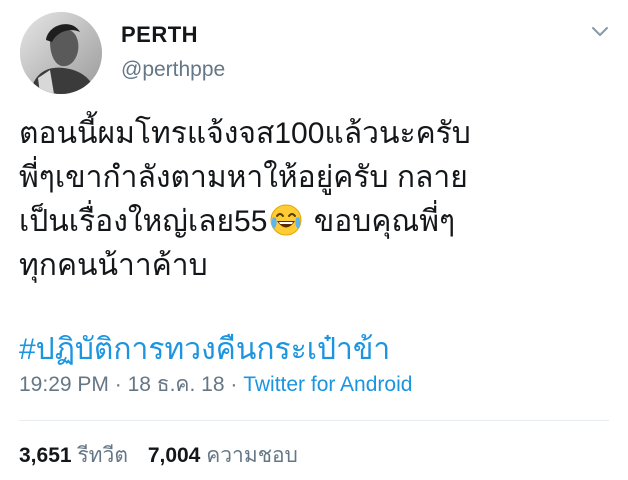 This screenshot has height=480, width=628. I want to click on retweets-stat: 3,651 รีทวีต, so click(73, 455).